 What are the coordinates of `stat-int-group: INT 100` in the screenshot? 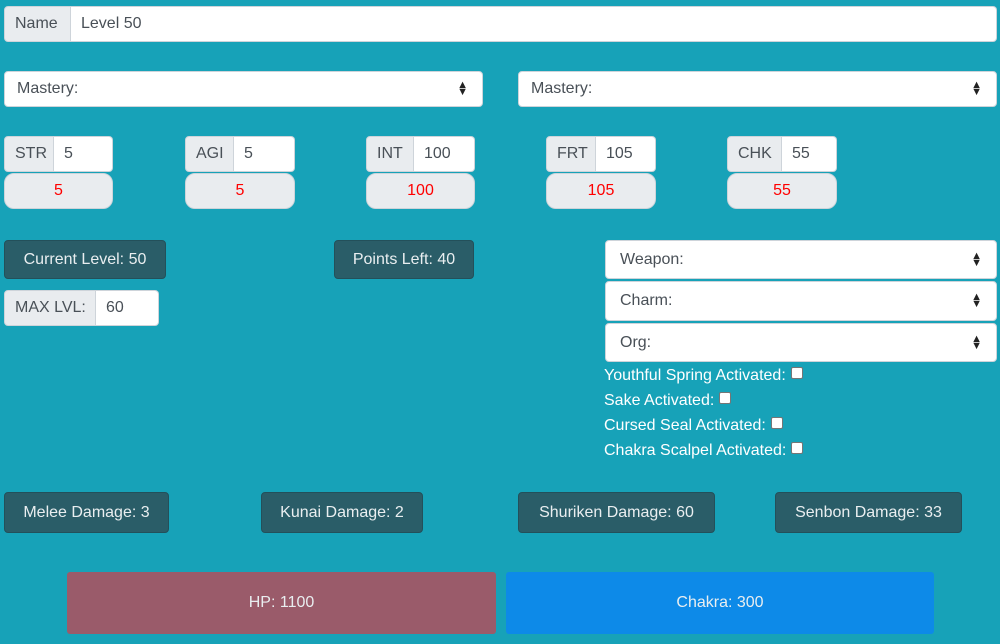 It's located at (420, 154).